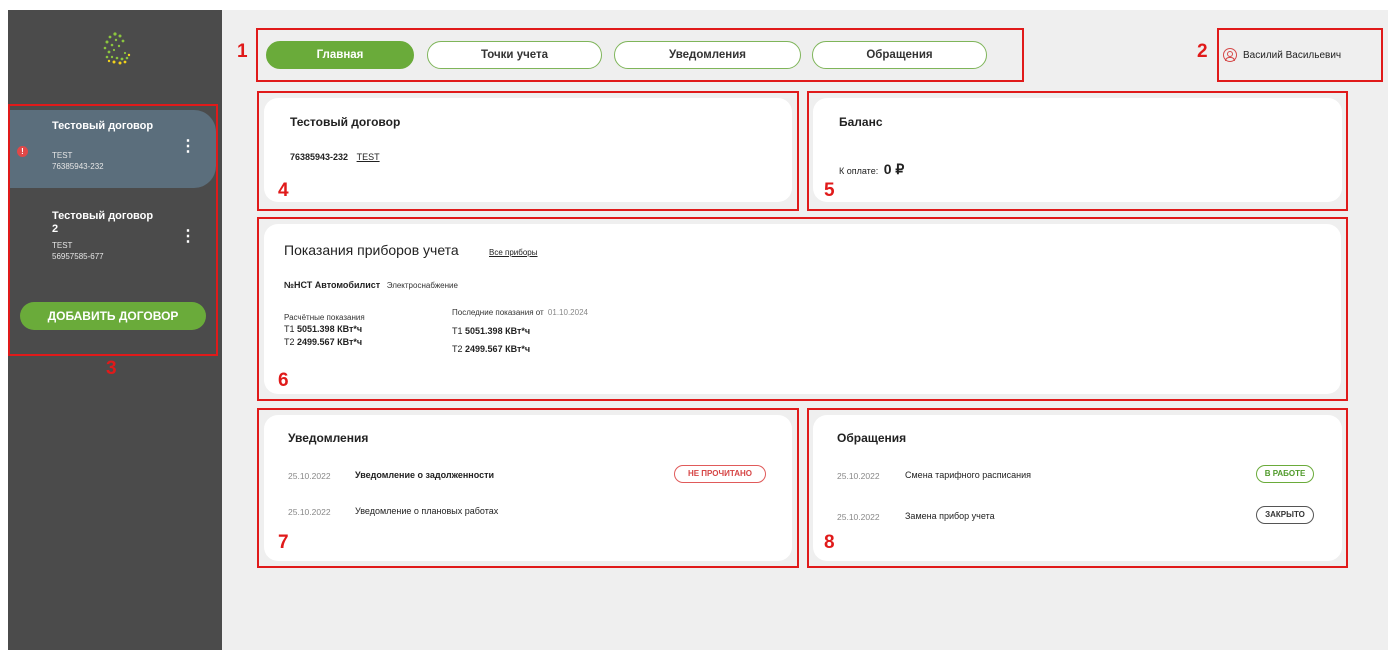 The height and width of the screenshot is (650, 1388). Describe the element at coordinates (1202, 51) in the screenshot. I see `annotation-number: 2` at that location.